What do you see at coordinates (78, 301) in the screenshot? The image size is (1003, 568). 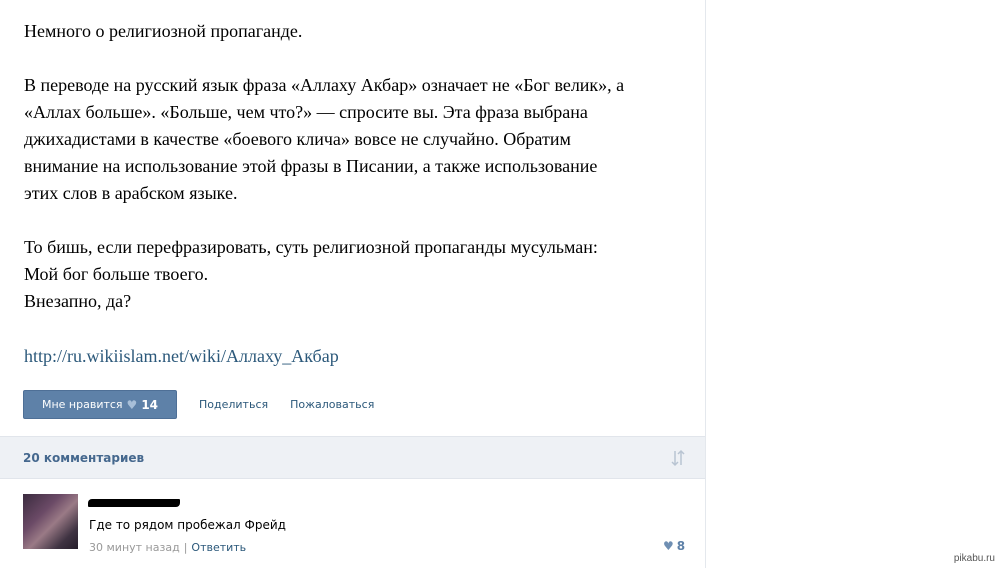 I see `post-line: Внезапно, да?` at bounding box center [78, 301].